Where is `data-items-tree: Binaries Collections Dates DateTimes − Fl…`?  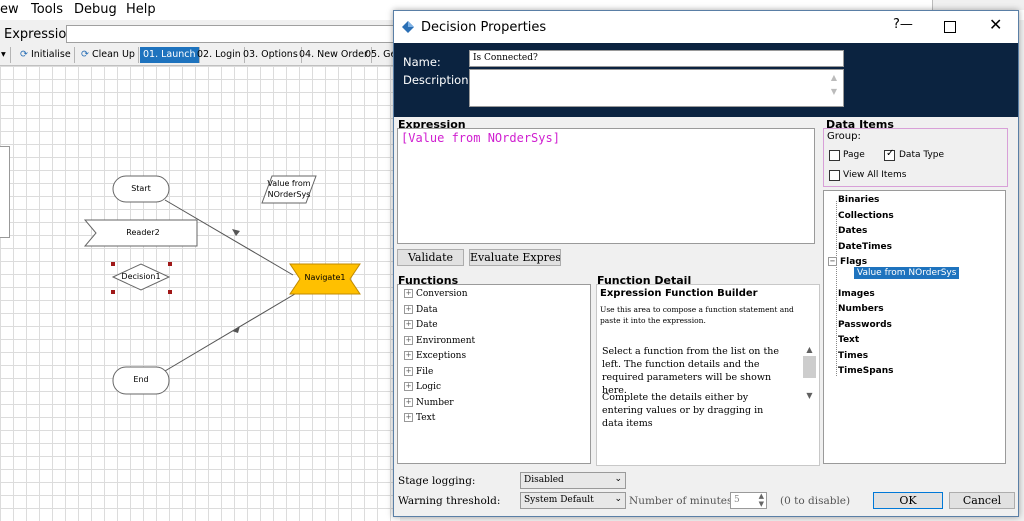
data-items-tree: Binaries Collections Dates DateTimes − Fl… is located at coordinates (914, 327).